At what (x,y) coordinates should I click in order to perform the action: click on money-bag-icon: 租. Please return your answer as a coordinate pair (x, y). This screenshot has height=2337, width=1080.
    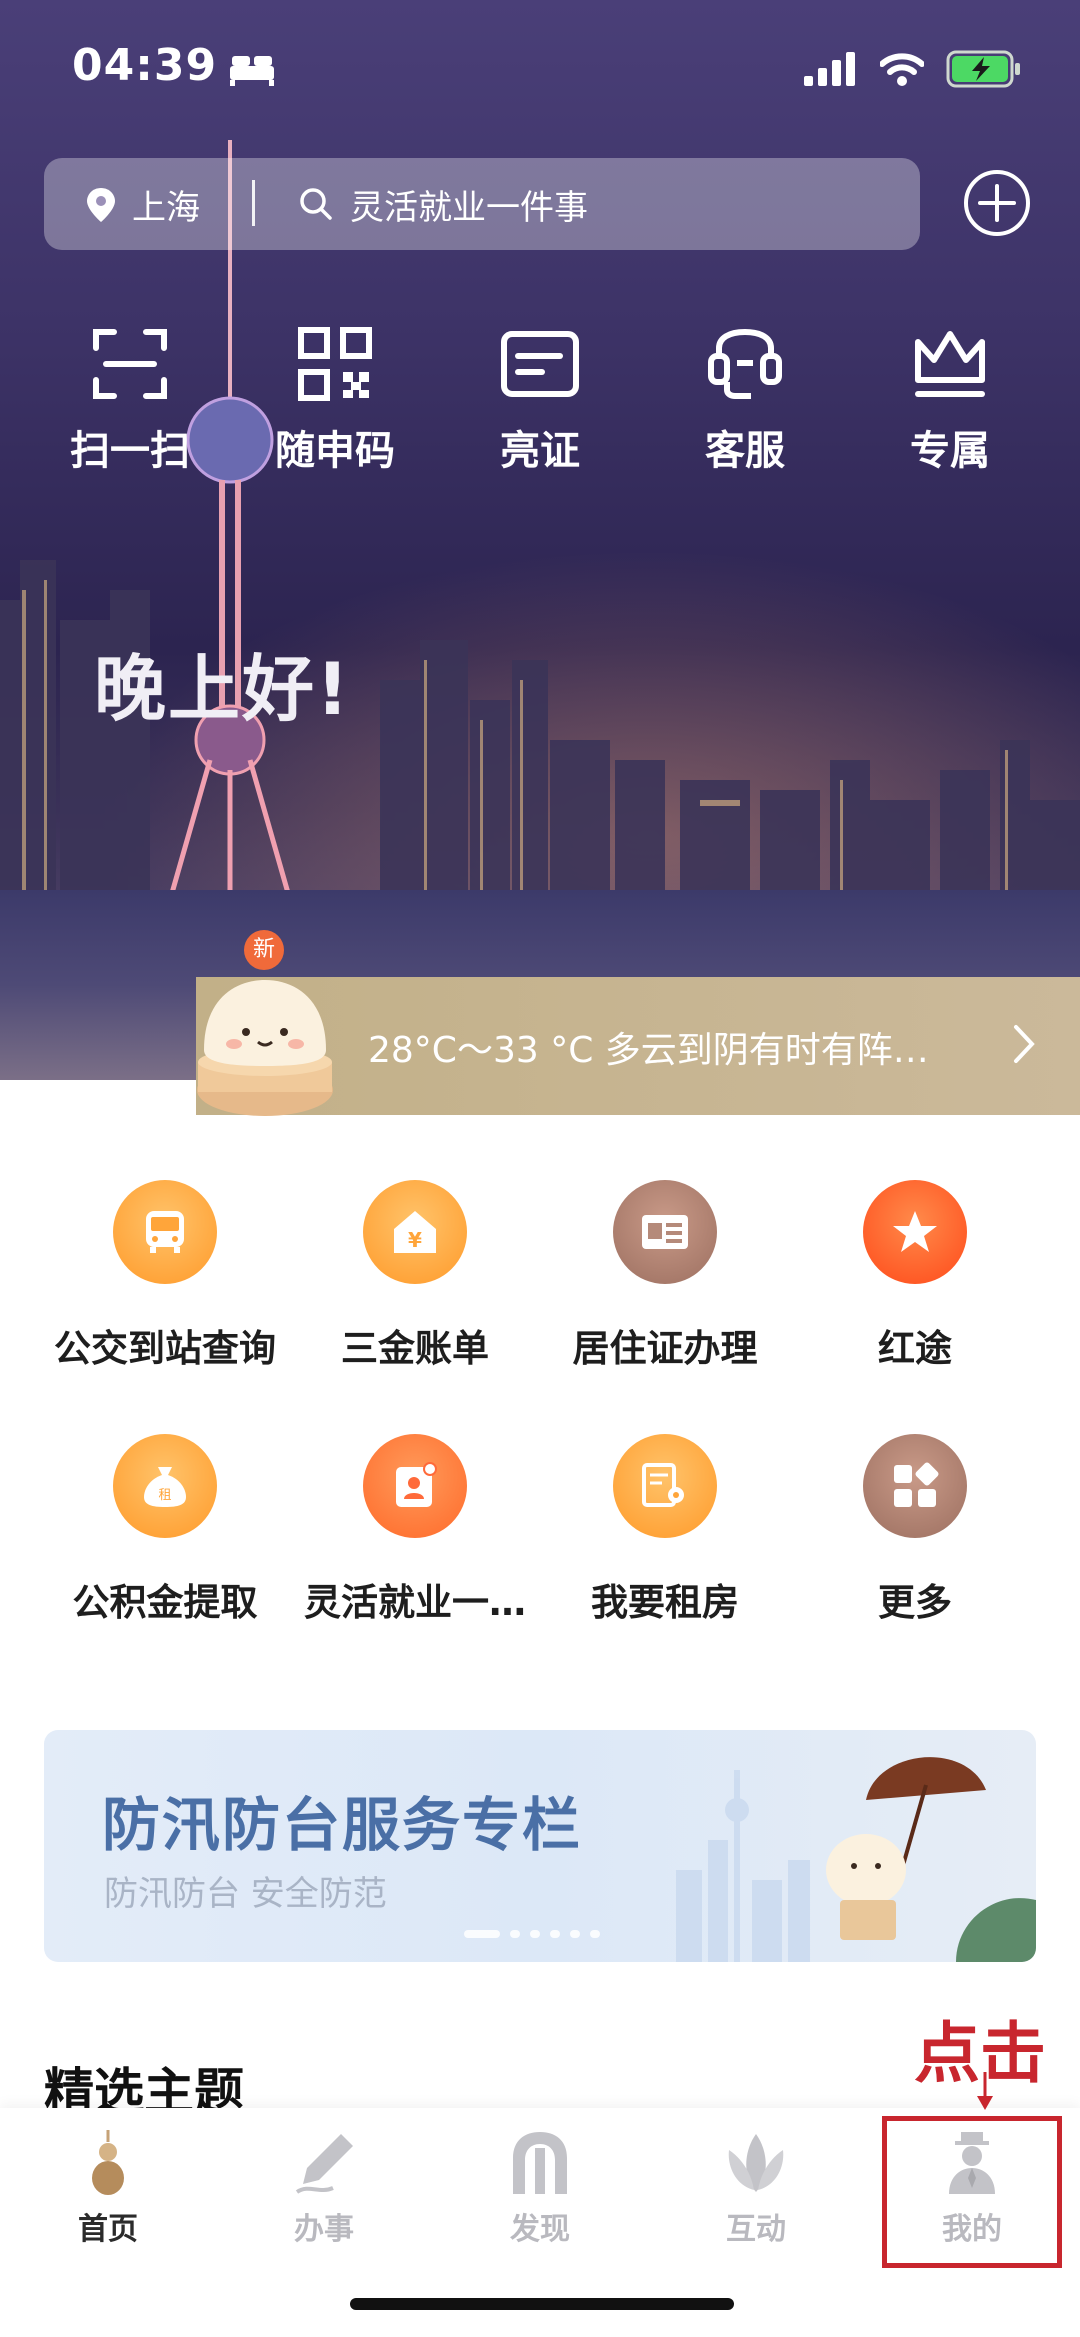
    Looking at the image, I should click on (165, 1487).